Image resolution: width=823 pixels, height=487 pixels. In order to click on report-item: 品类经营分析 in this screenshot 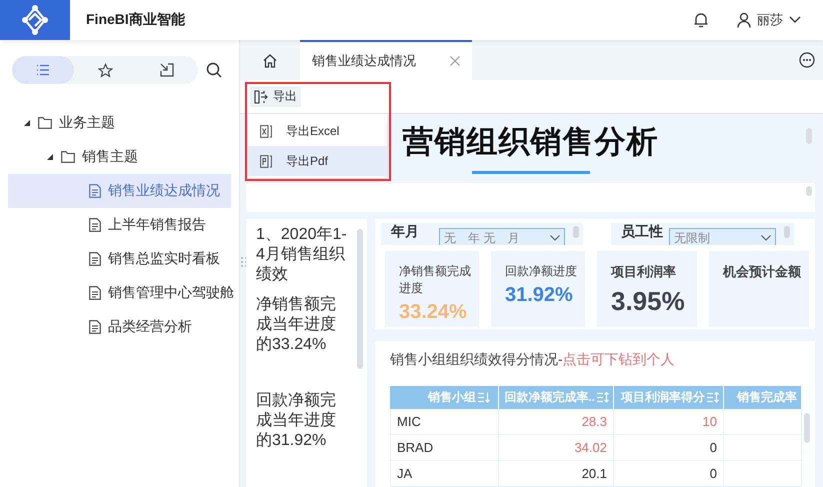, I will do `click(119, 327)`.